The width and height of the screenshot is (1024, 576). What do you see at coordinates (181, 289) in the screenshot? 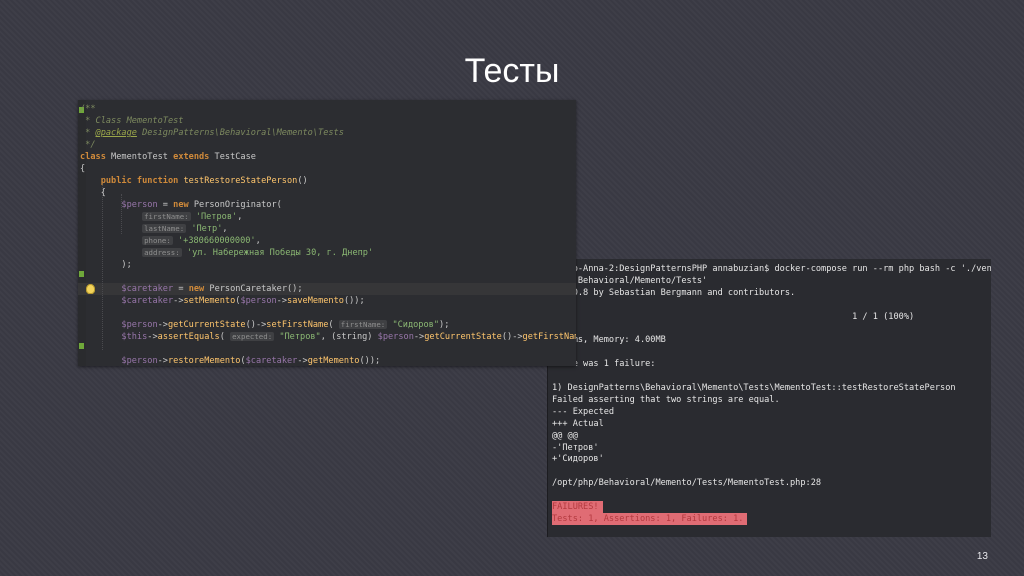
I see `code-token: =` at bounding box center [181, 289].